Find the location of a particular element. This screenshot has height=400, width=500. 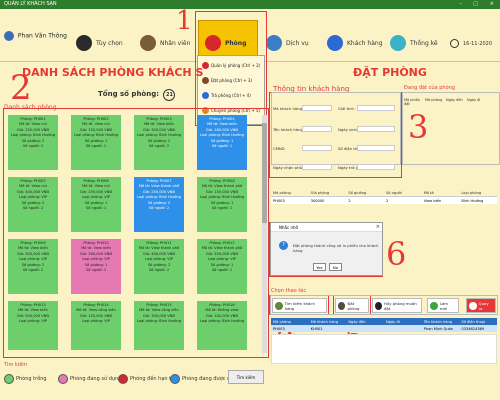

rooms-panel-title: DANH SÁCH PHÒNG KHÁCH S is located at coordinates (113, 72).